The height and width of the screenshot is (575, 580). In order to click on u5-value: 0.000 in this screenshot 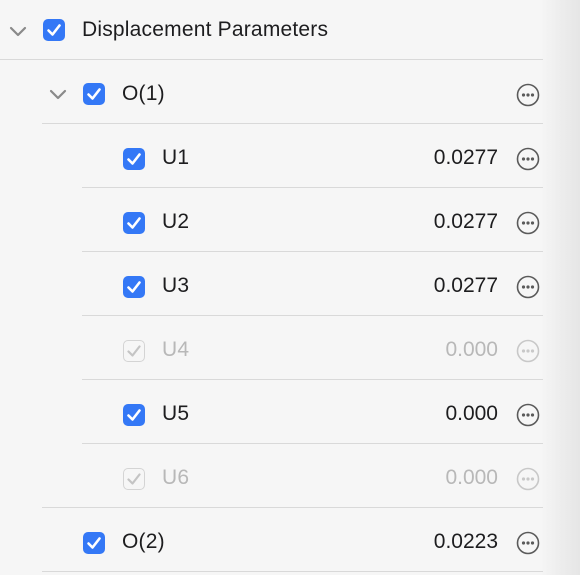, I will do `click(471, 413)`.